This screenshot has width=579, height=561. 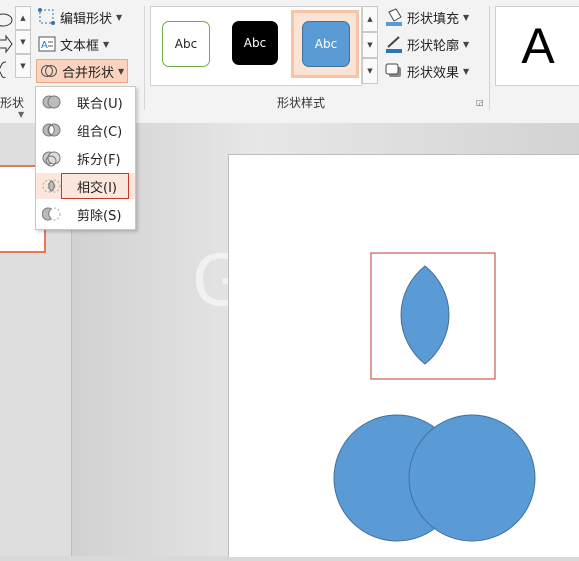 I want to click on menu-item-union: 联合(U), so click(x=85, y=102).